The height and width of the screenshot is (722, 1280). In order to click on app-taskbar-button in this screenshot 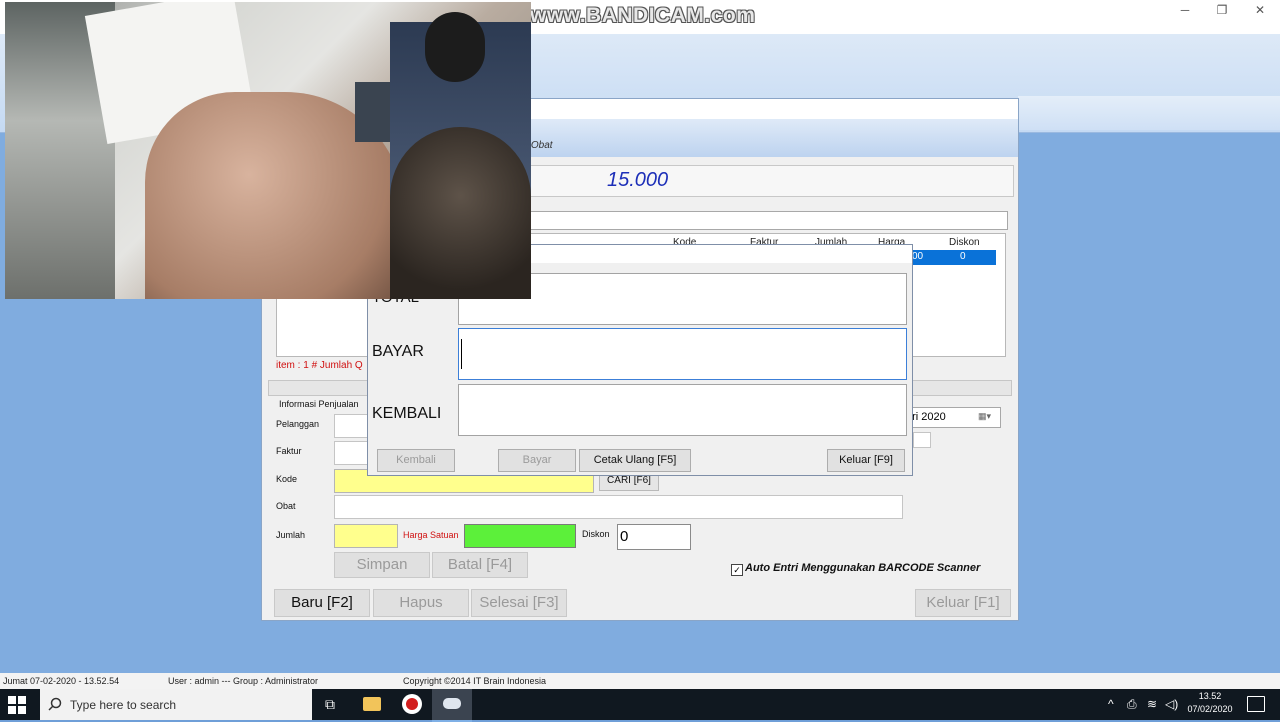, I will do `click(452, 705)`.